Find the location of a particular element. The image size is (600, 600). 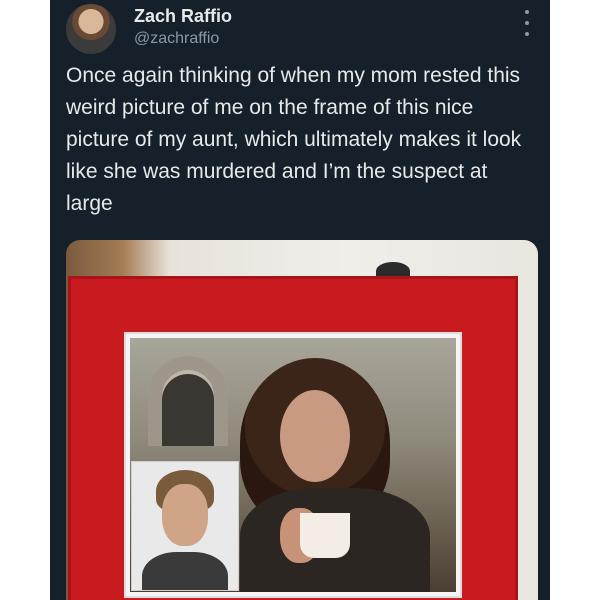

suspect-photo is located at coordinates (185, 526).